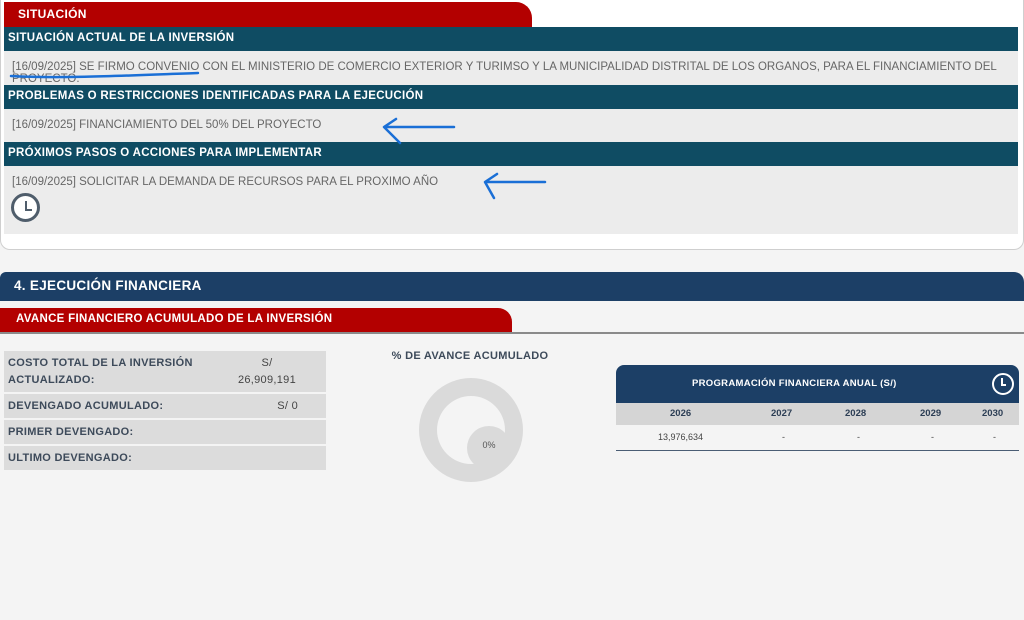  What do you see at coordinates (104, 75) in the screenshot?
I see `underline-annotation` at bounding box center [104, 75].